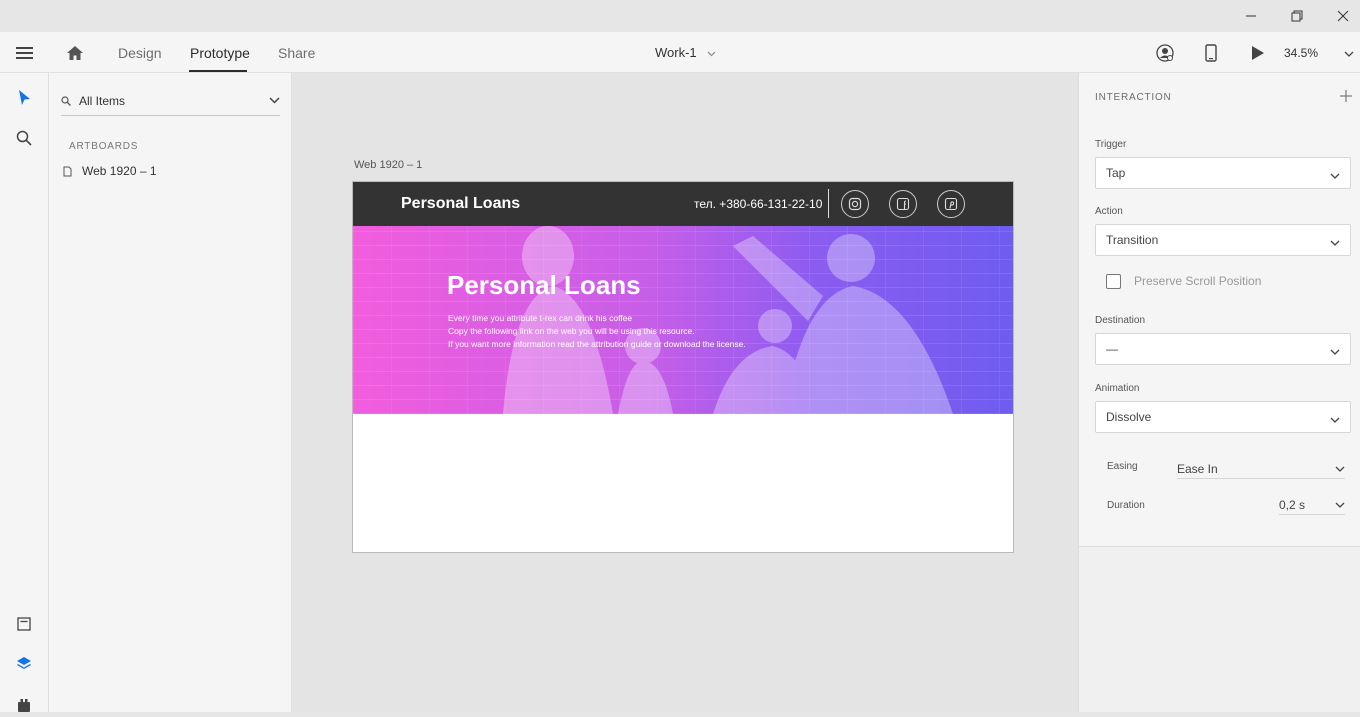 The image size is (1360, 717). Describe the element at coordinates (1122, 466) in the screenshot. I see `easing-label: Easing` at that location.